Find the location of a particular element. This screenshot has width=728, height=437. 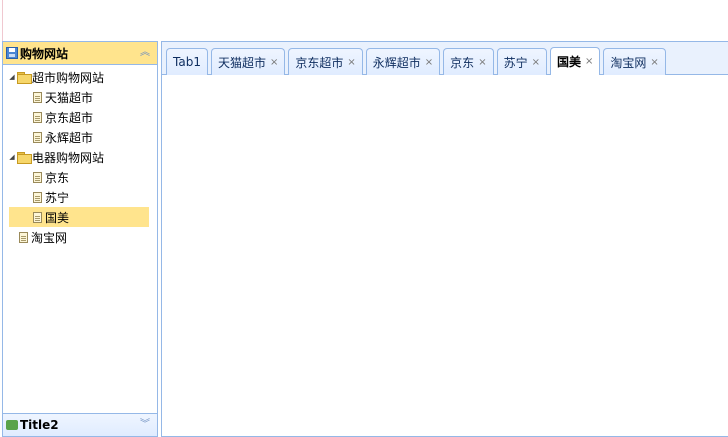

tab-label: 淘宝网 is located at coordinates (628, 62).